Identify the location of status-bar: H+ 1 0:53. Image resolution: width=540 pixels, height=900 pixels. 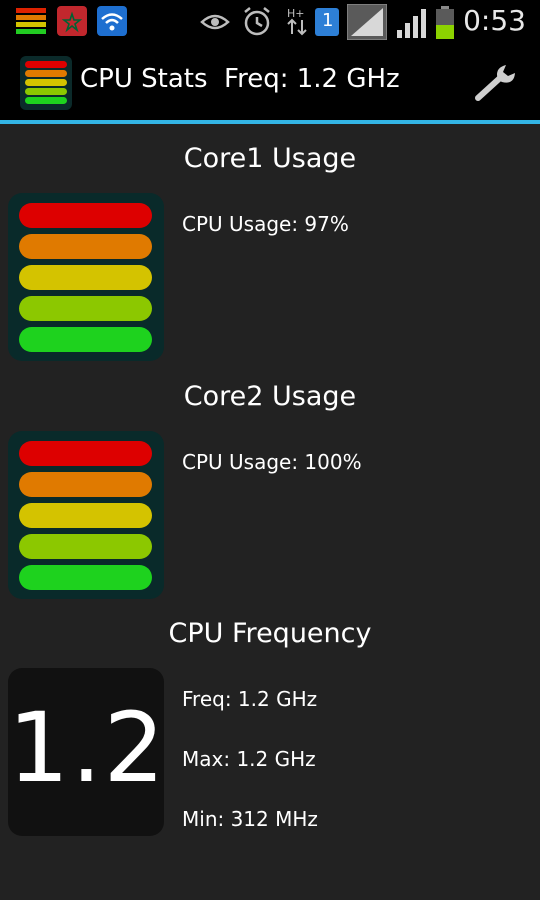
(270, 22).